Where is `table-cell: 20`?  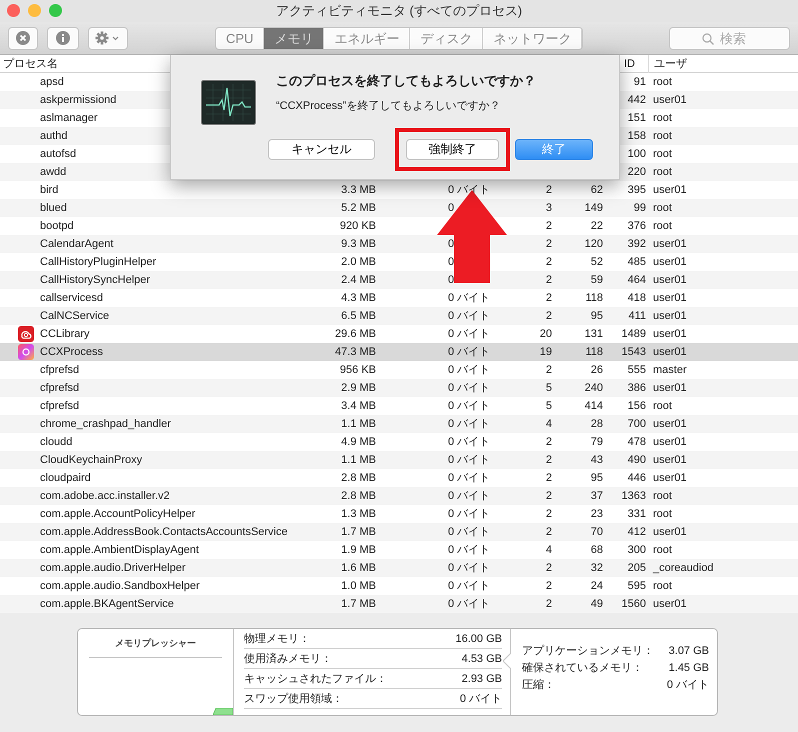 table-cell: 20 is located at coordinates (546, 334).